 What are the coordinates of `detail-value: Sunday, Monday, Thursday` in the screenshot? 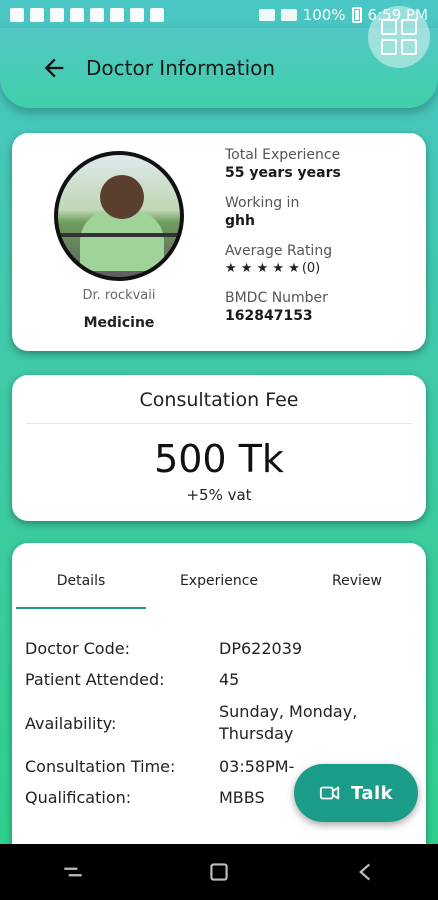 It's located at (288, 722).